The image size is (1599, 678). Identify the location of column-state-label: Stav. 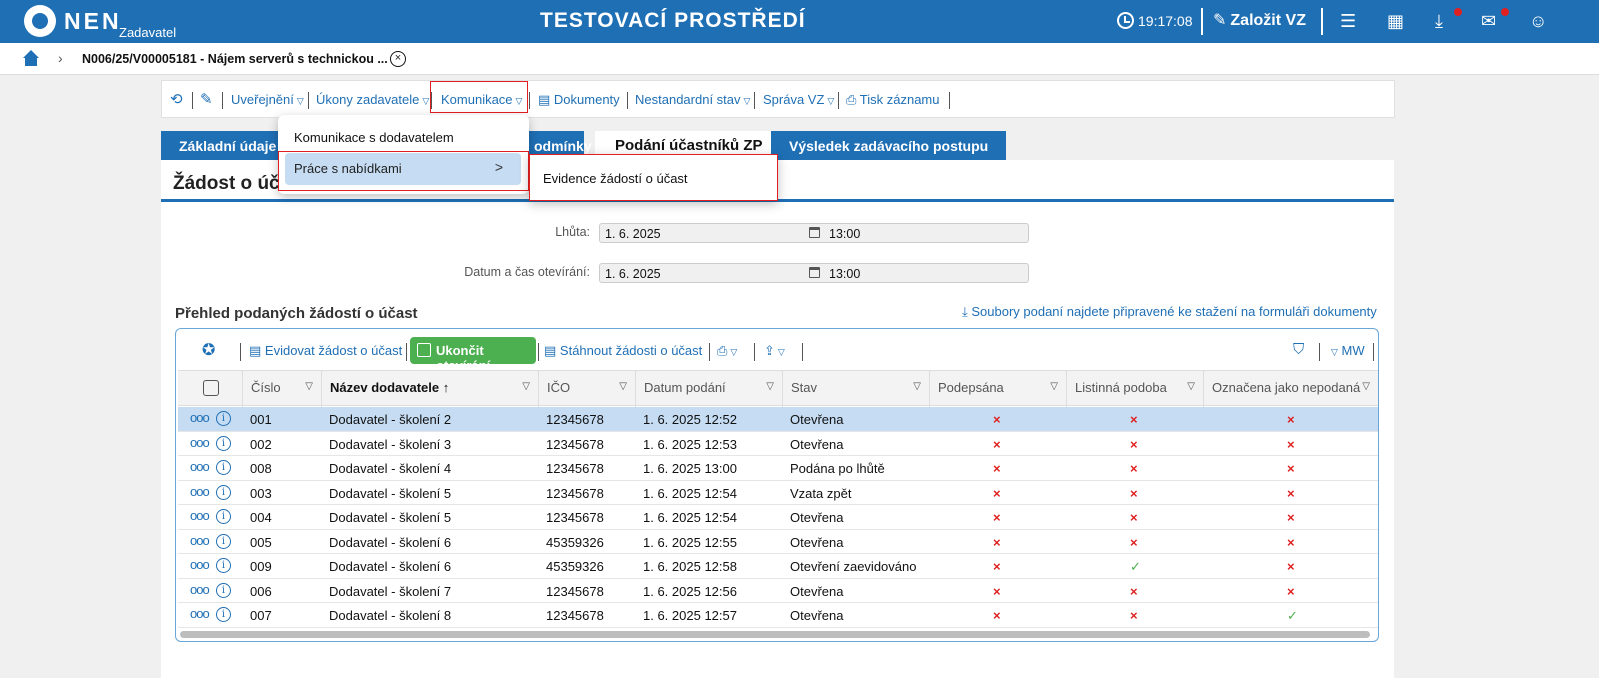
(804, 387).